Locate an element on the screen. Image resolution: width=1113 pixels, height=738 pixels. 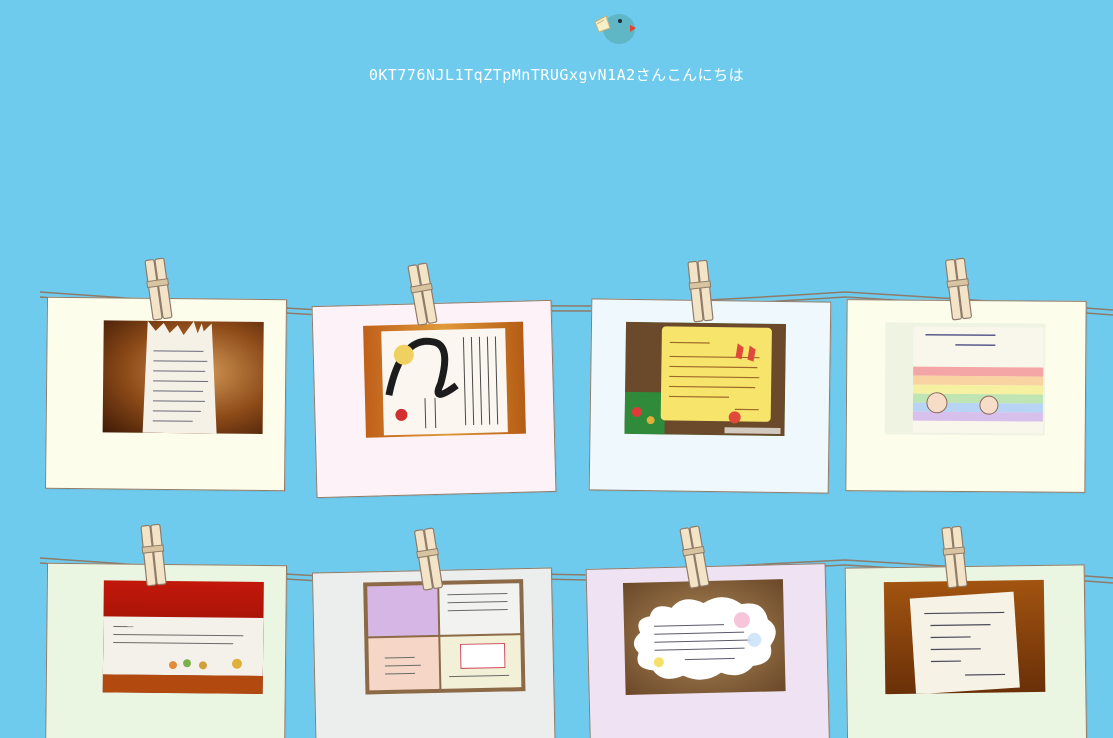
cloud-note-photo is located at coordinates (704, 637).